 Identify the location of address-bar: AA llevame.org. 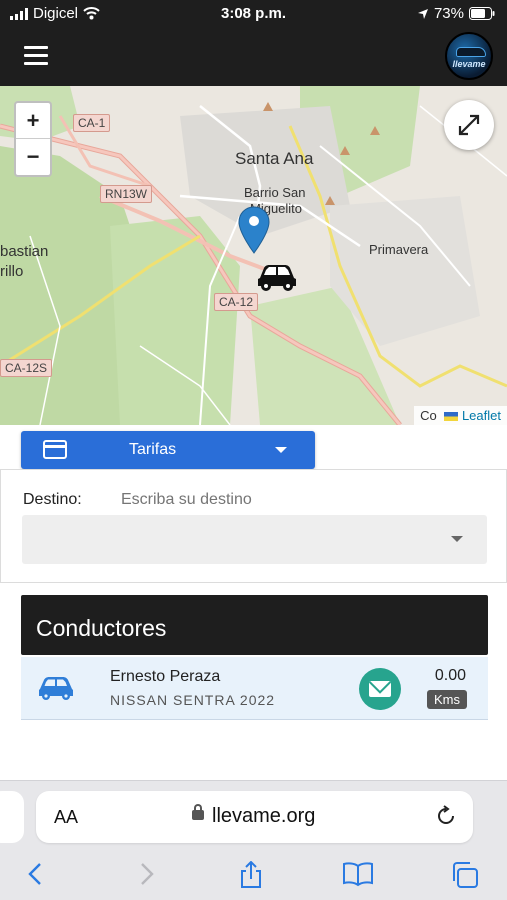
(254, 817).